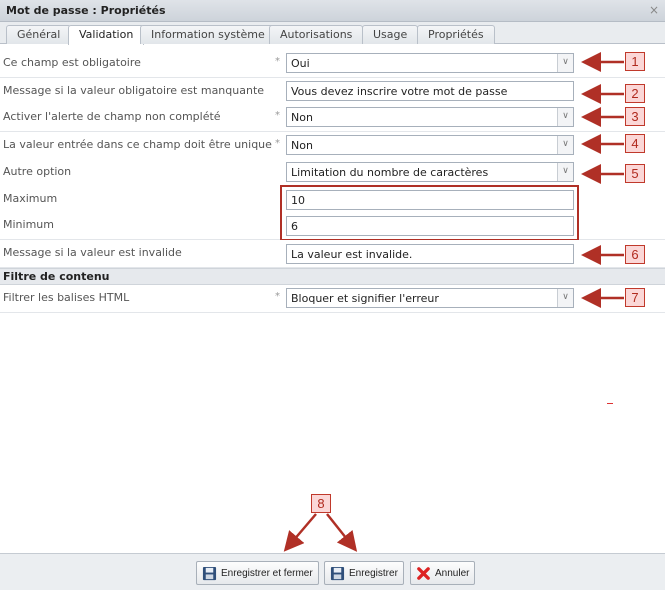 This screenshot has width=665, height=590. Describe the element at coordinates (300, 532) in the screenshot. I see `callout-arrow-8a` at that location.